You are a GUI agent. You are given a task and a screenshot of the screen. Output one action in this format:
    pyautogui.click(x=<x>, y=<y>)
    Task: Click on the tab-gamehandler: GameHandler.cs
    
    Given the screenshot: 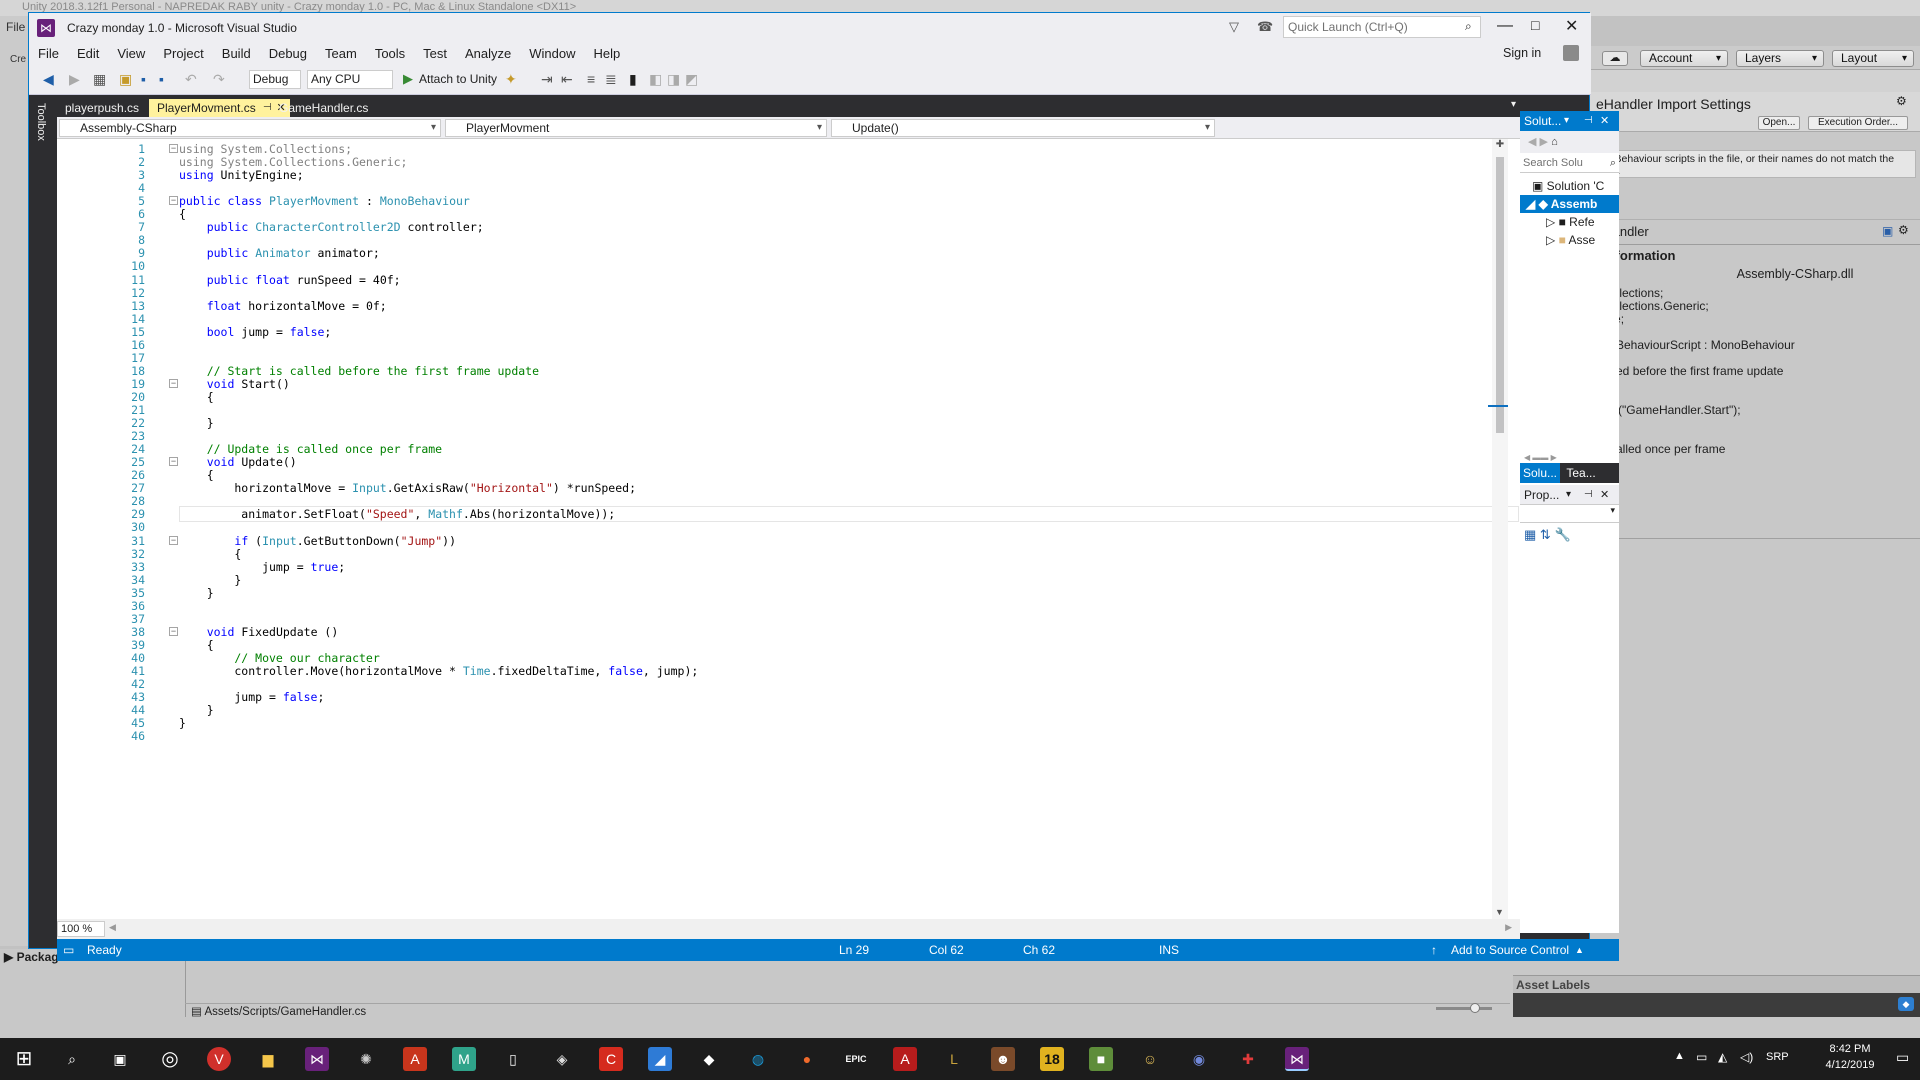 What is the action you would take?
    pyautogui.click(x=323, y=108)
    